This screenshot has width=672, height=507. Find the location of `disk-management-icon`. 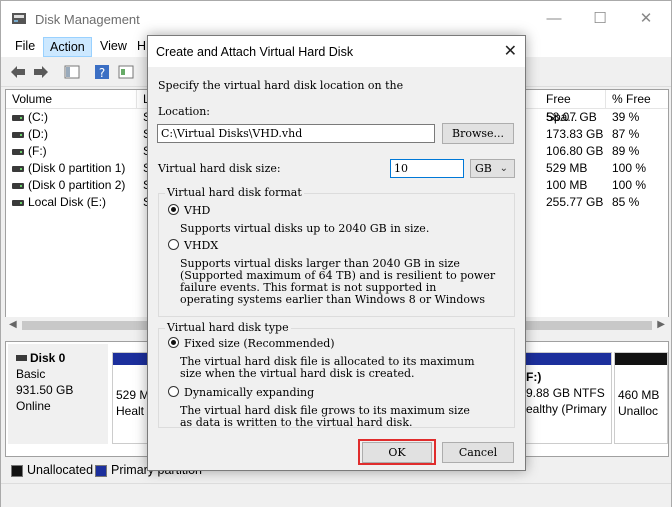

disk-management-icon is located at coordinates (19, 18).